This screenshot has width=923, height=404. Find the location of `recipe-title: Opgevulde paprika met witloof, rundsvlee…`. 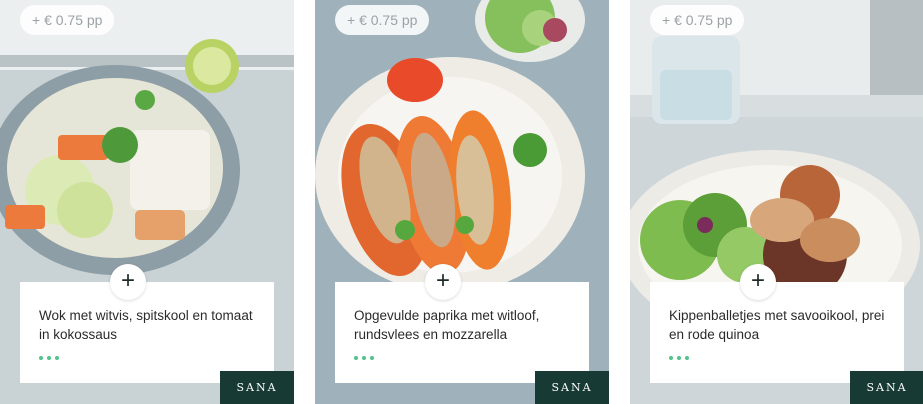

recipe-title: Opgevulde paprika met witloof, rundsvlee… is located at coordinates (464, 325).